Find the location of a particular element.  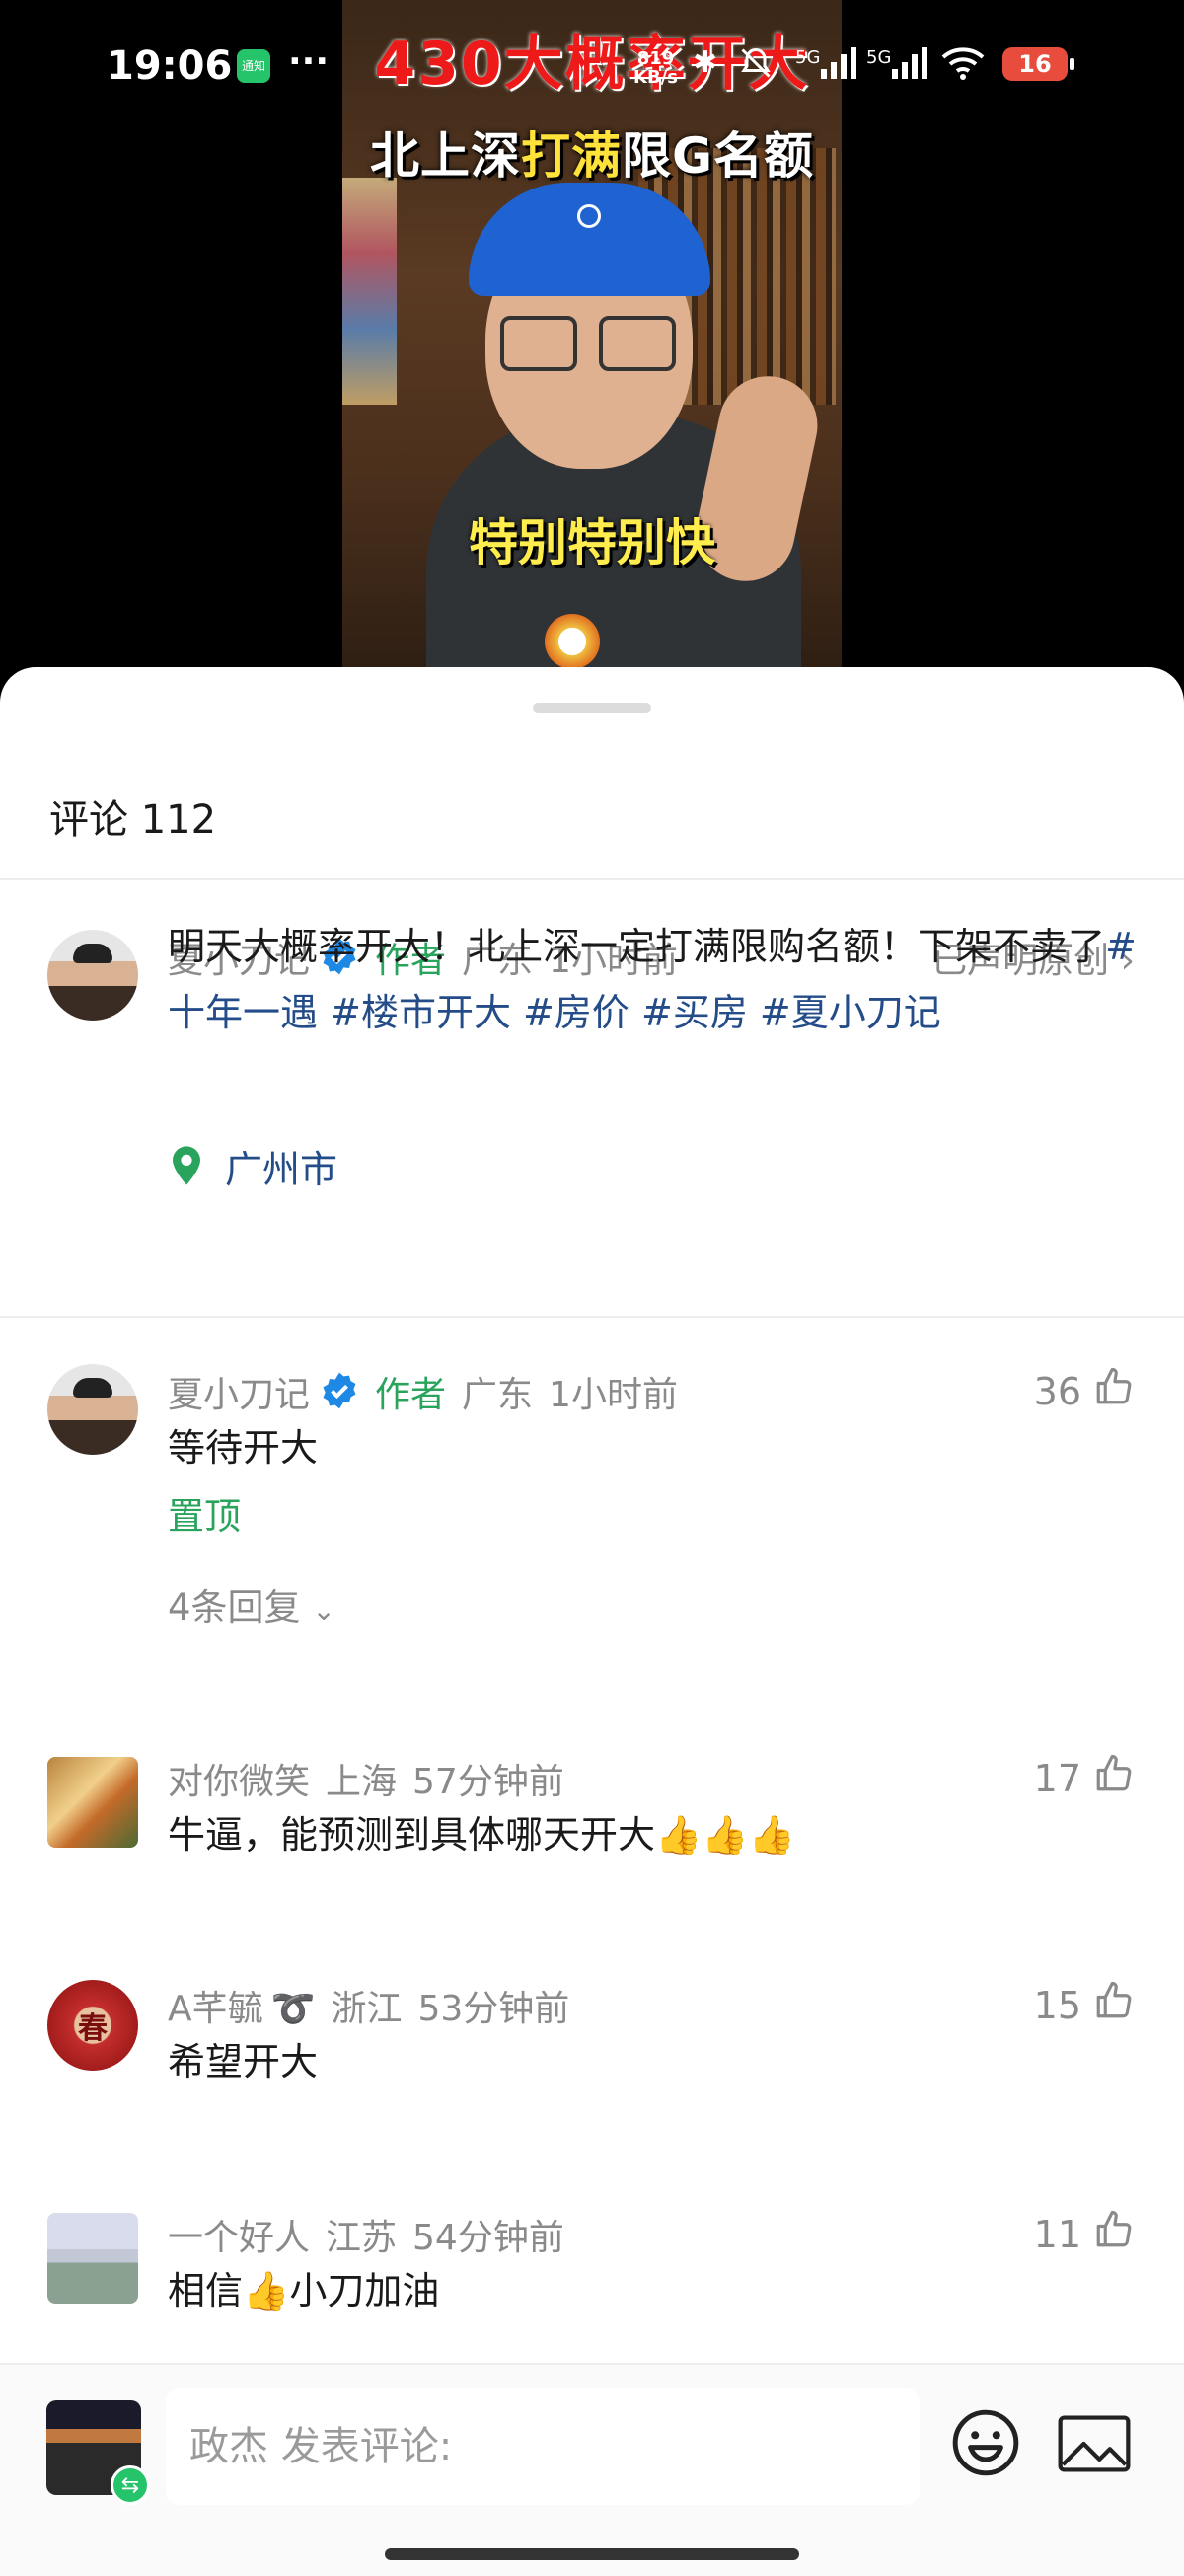

hashtag: #楼市开大 is located at coordinates (420, 1012).